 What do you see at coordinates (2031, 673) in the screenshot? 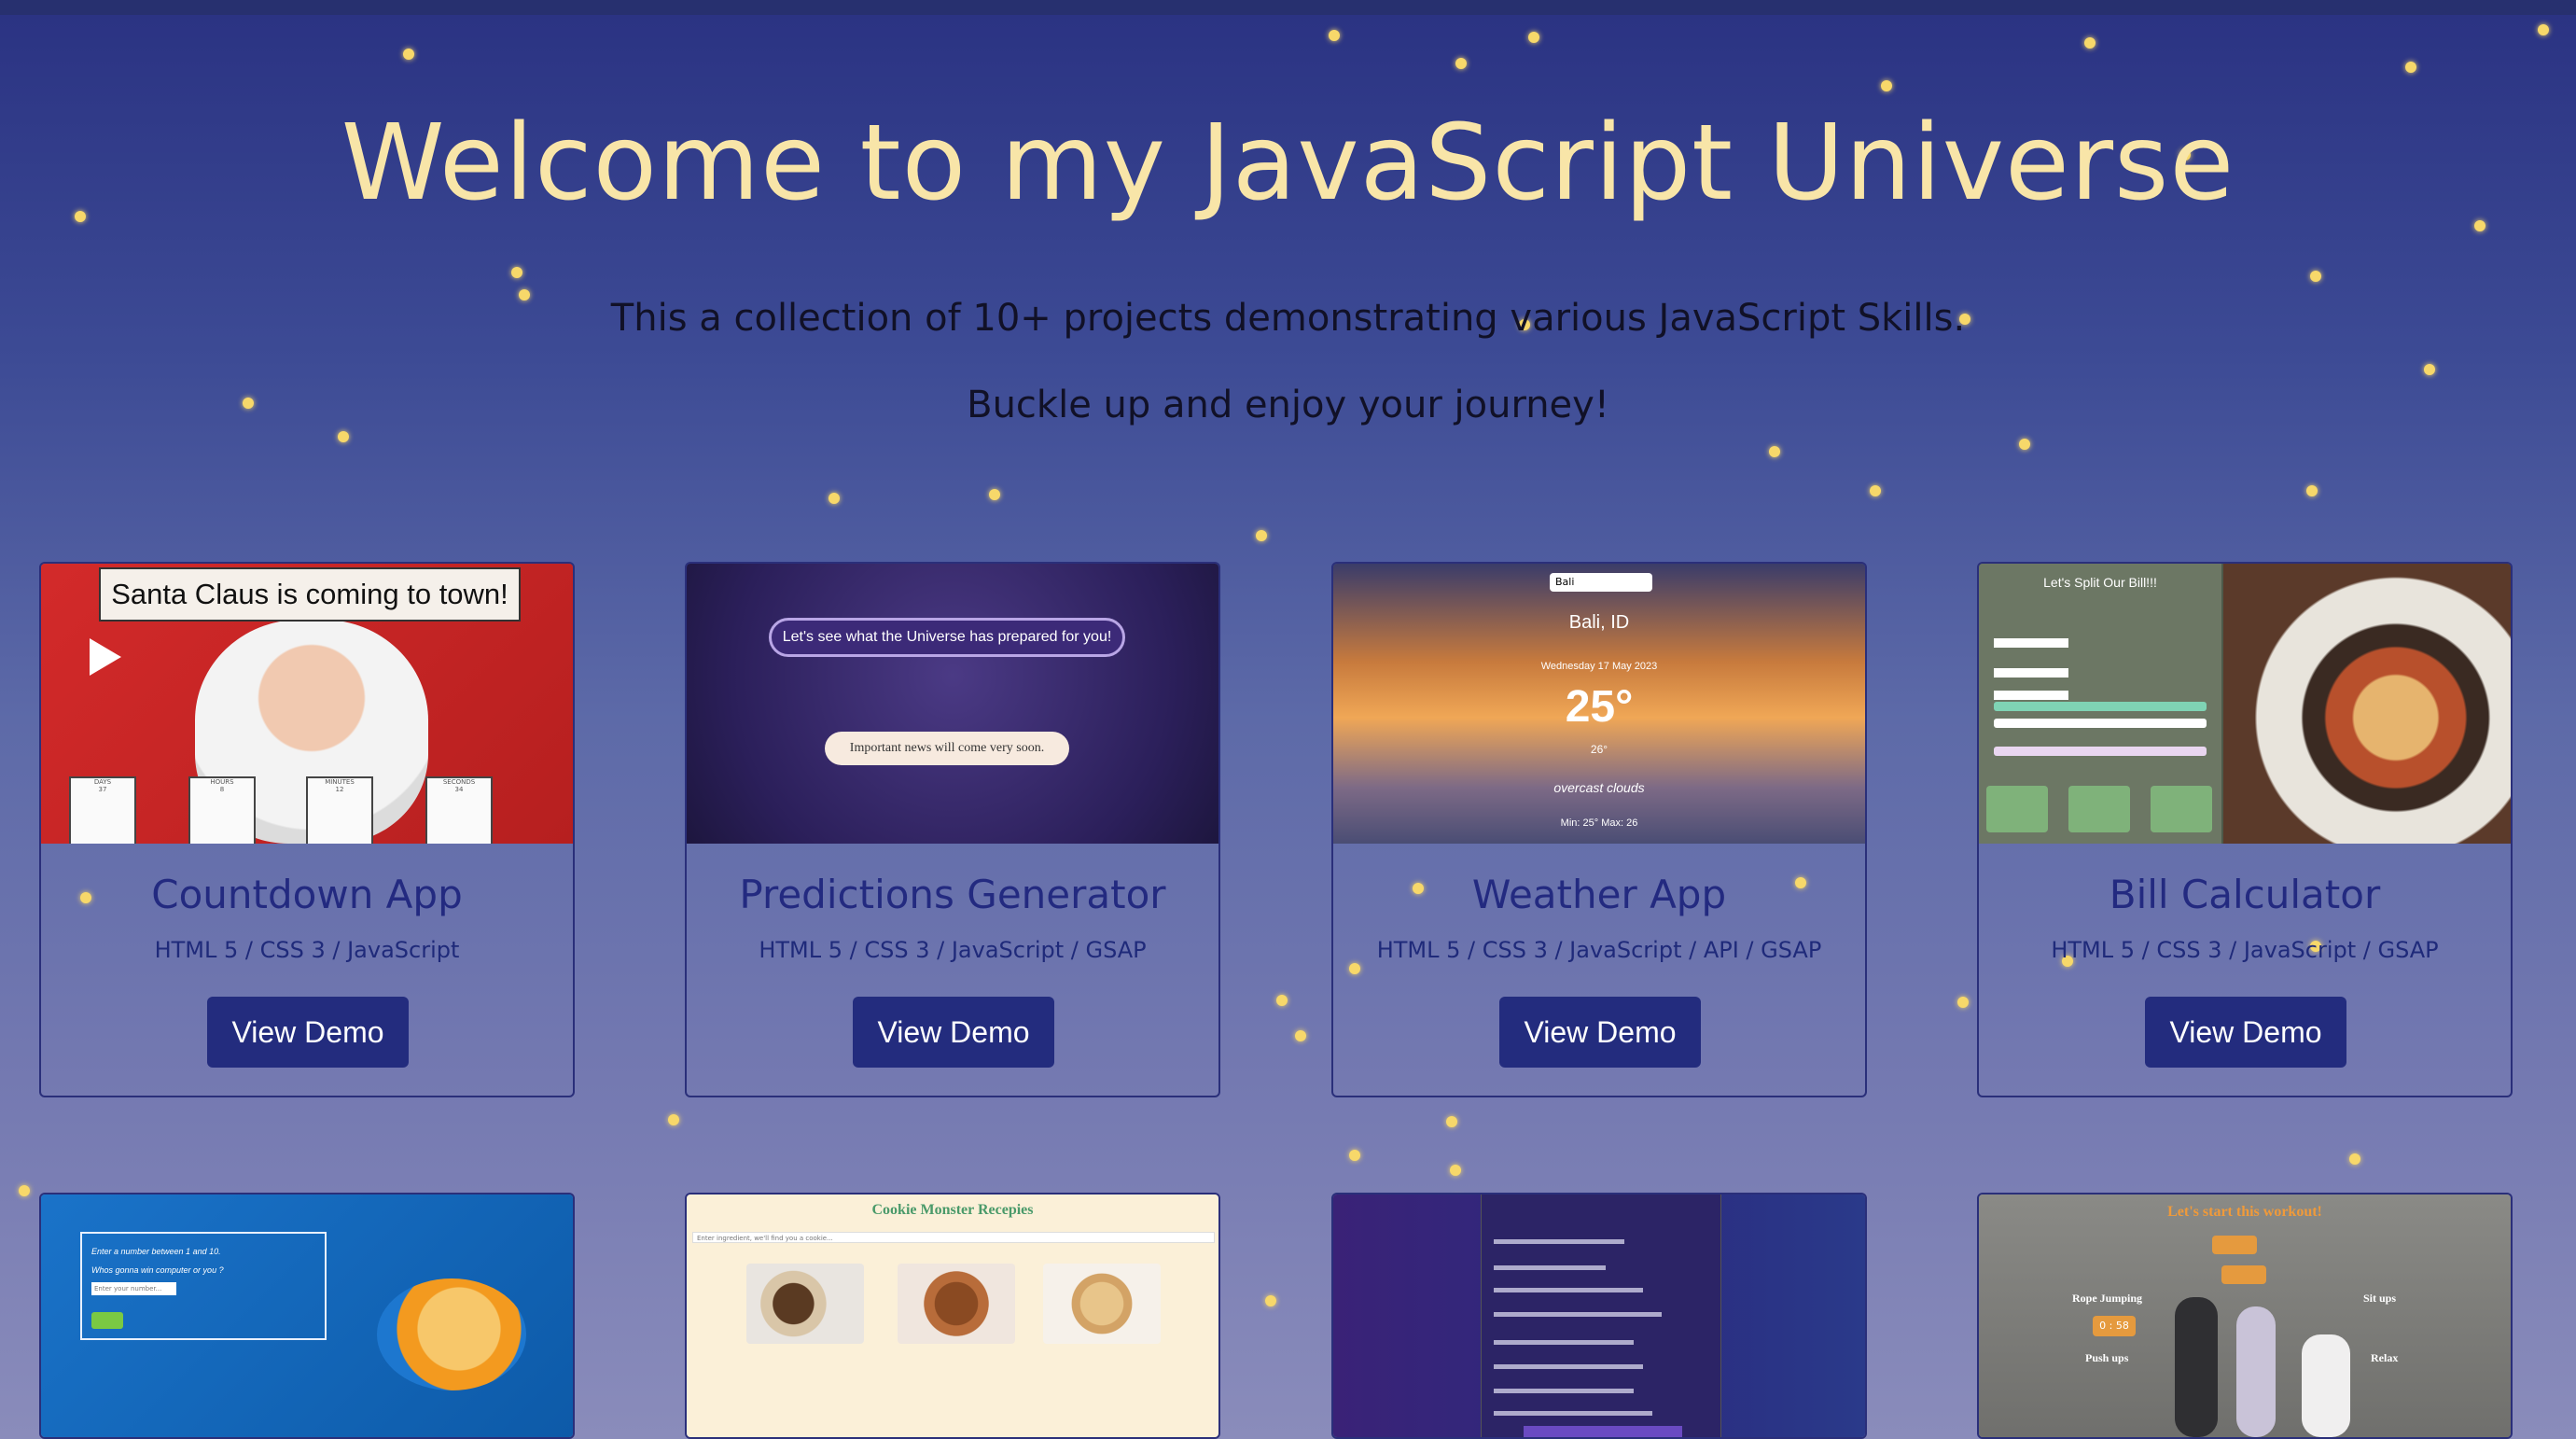
I see `people-input` at bounding box center [2031, 673].